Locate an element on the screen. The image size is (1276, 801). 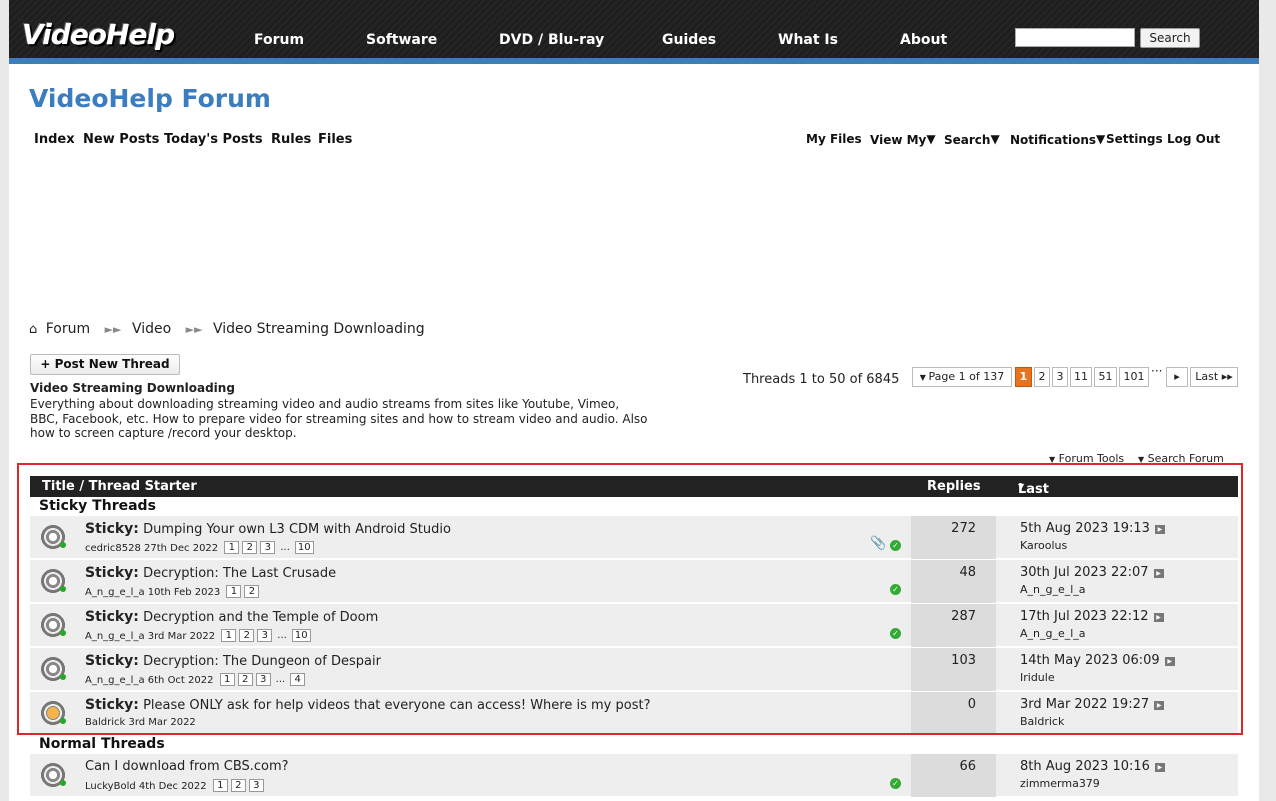
subnav-notifications: Notifications▼ is located at coordinates (1057, 139).